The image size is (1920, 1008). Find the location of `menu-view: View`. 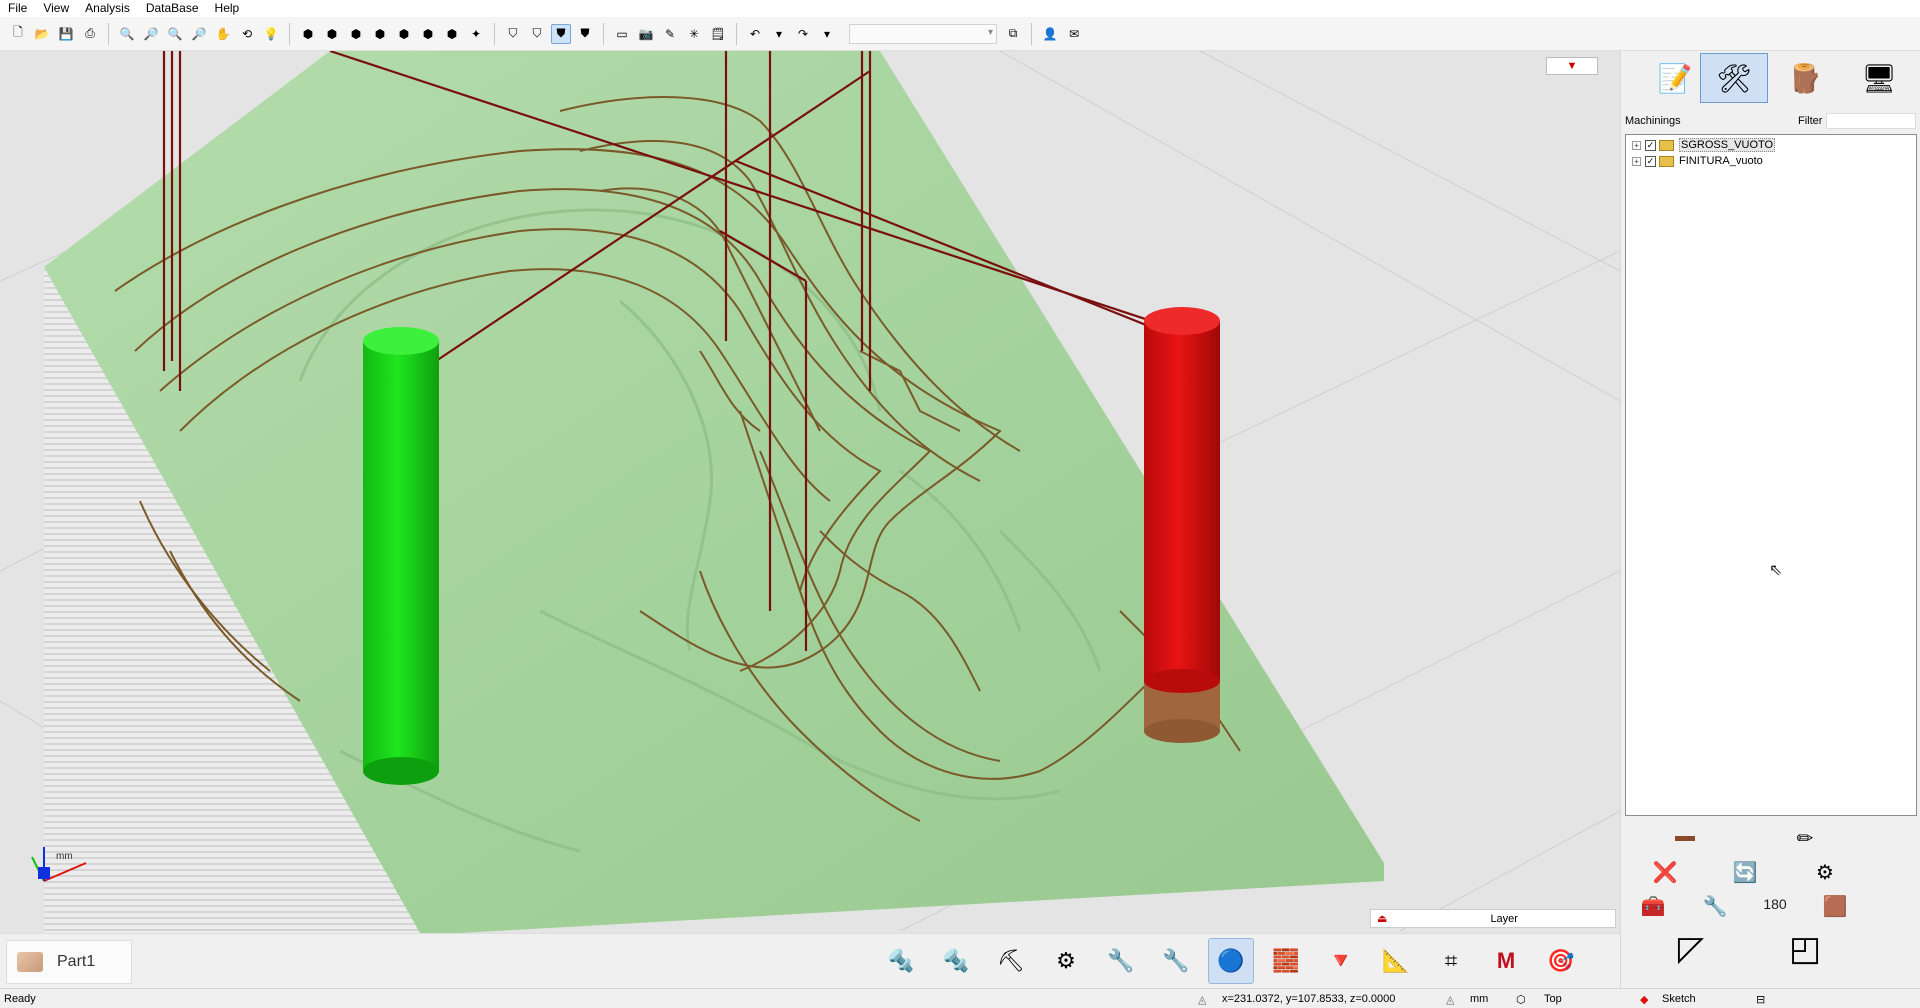

menu-view: View is located at coordinates (56, 8).